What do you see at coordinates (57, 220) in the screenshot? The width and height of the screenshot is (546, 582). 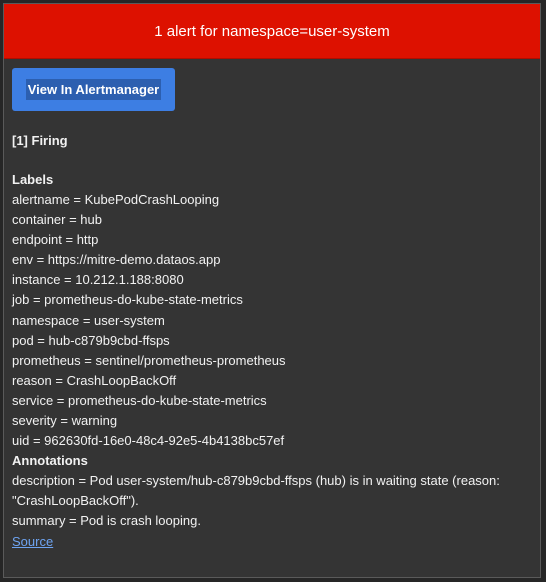 I see `label-container: container = hub` at bounding box center [57, 220].